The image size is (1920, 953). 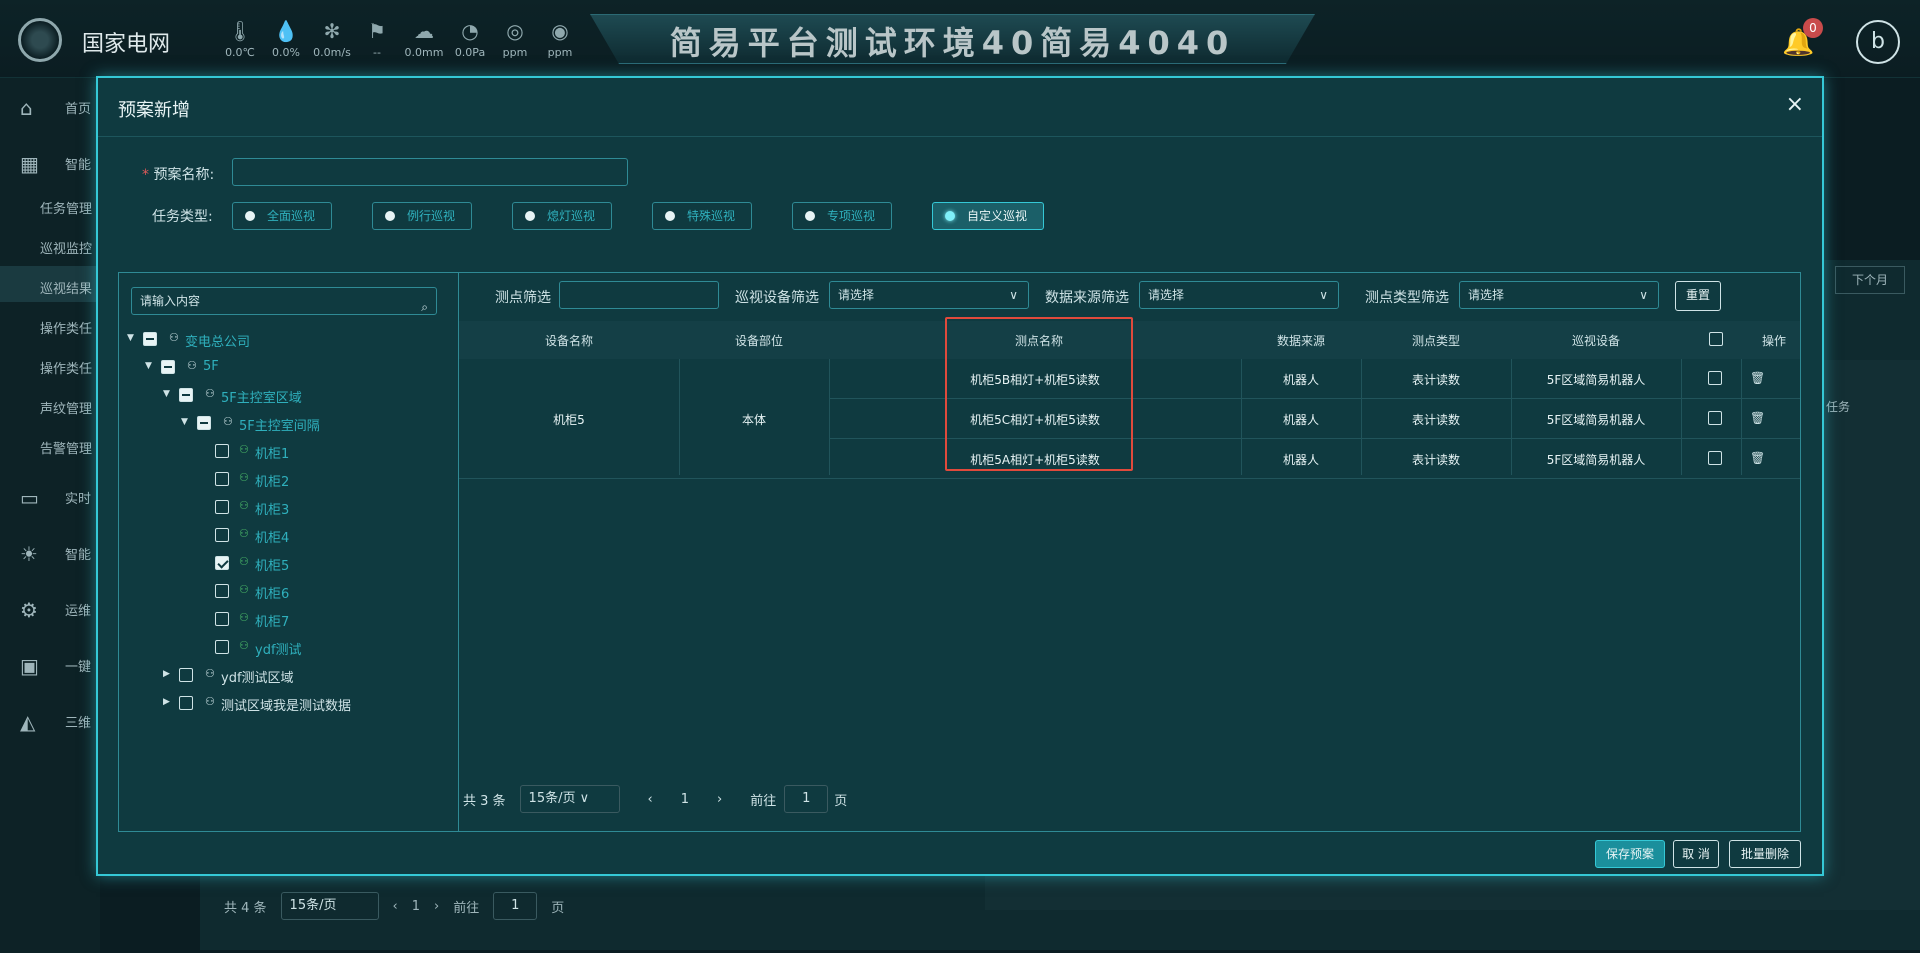 What do you see at coordinates (50, 107) in the screenshot?
I see `sidebar-item-home: ⌂ 首页` at bounding box center [50, 107].